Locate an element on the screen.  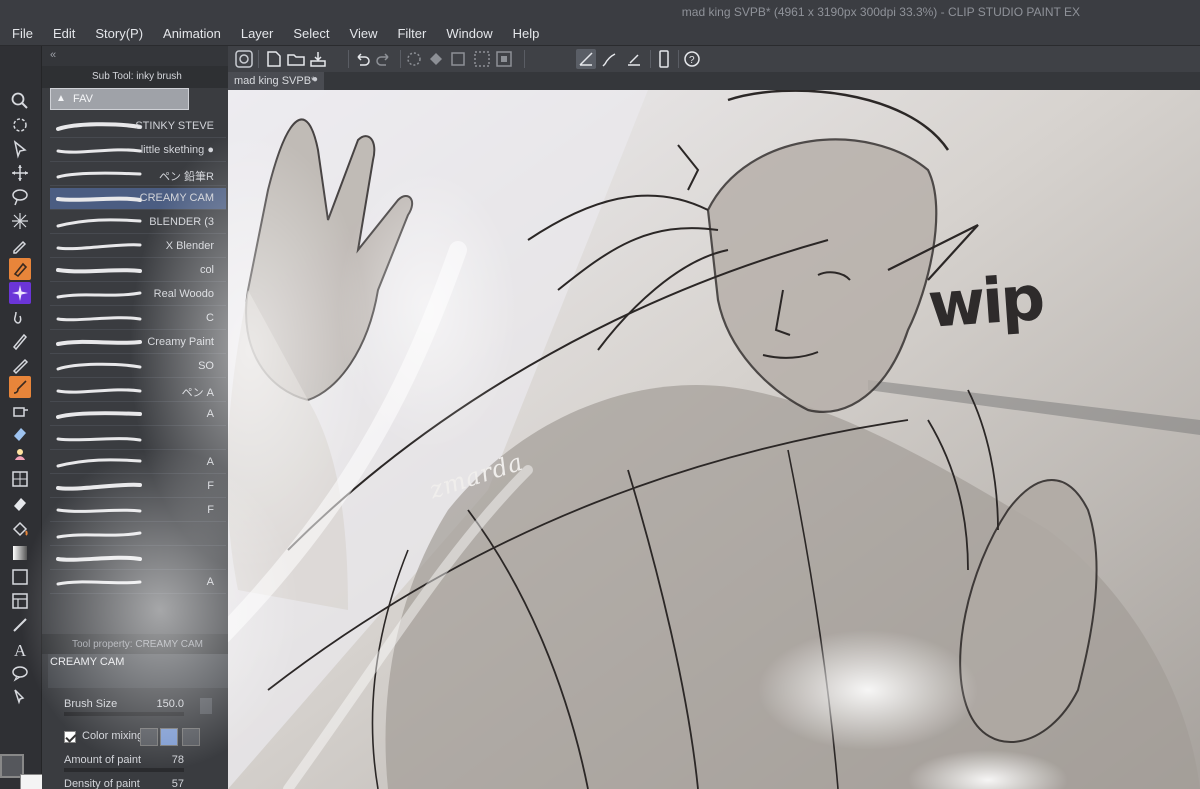
eyedropper-icon is located at coordinates (20, 245).